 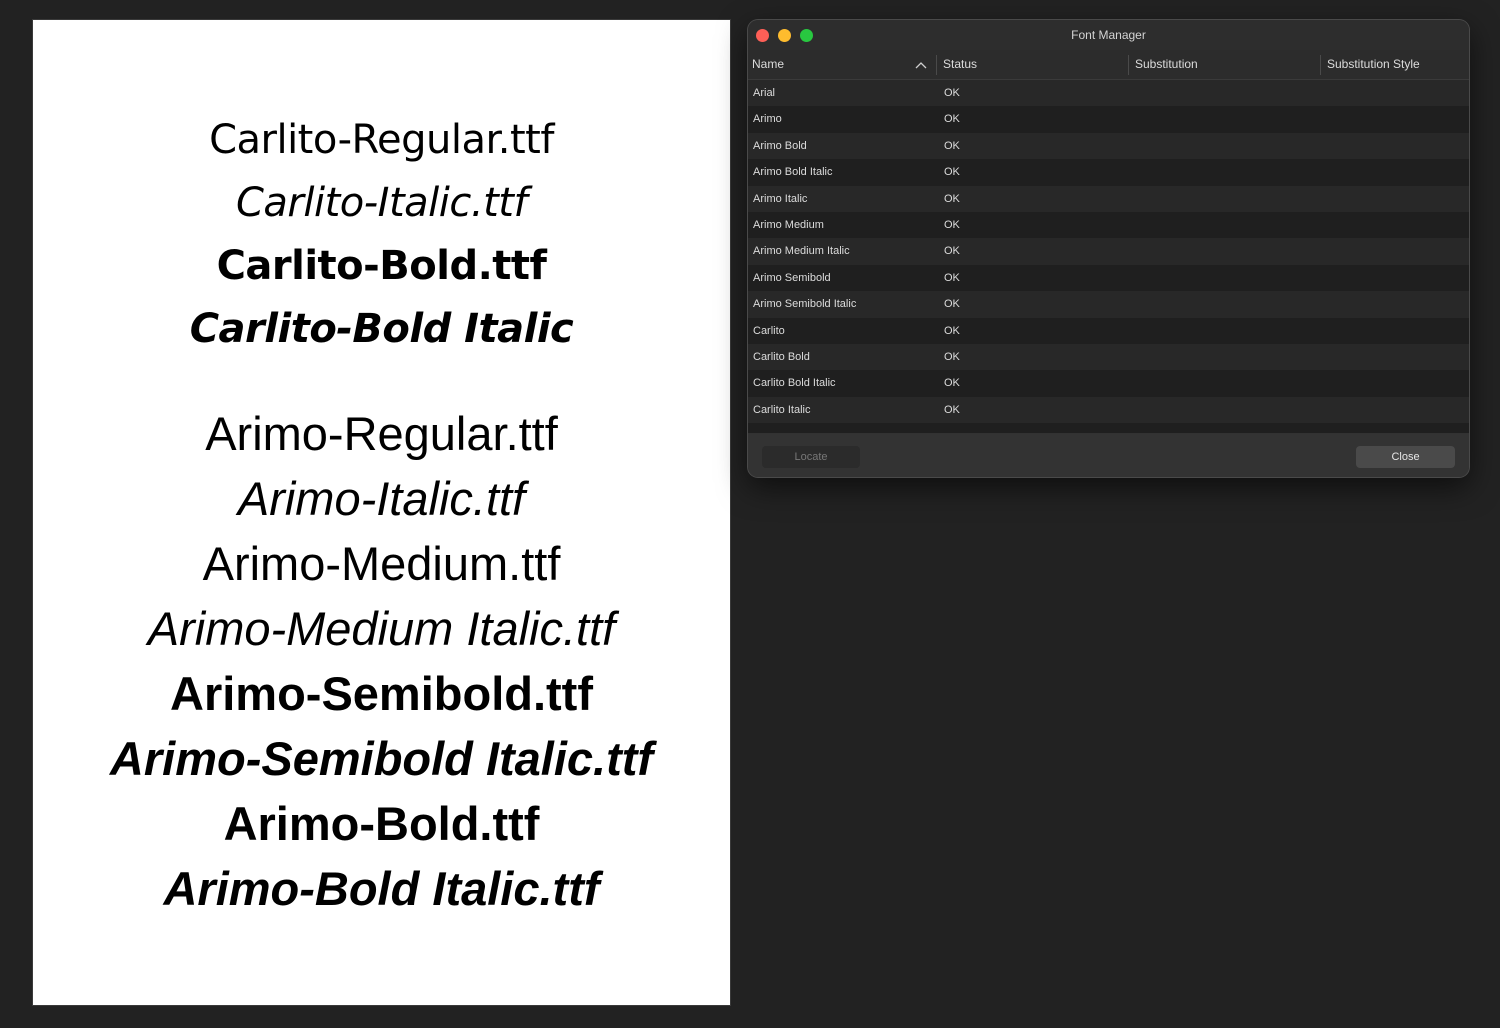 I want to click on font-name-cell: Arial, so click(x=764, y=93).